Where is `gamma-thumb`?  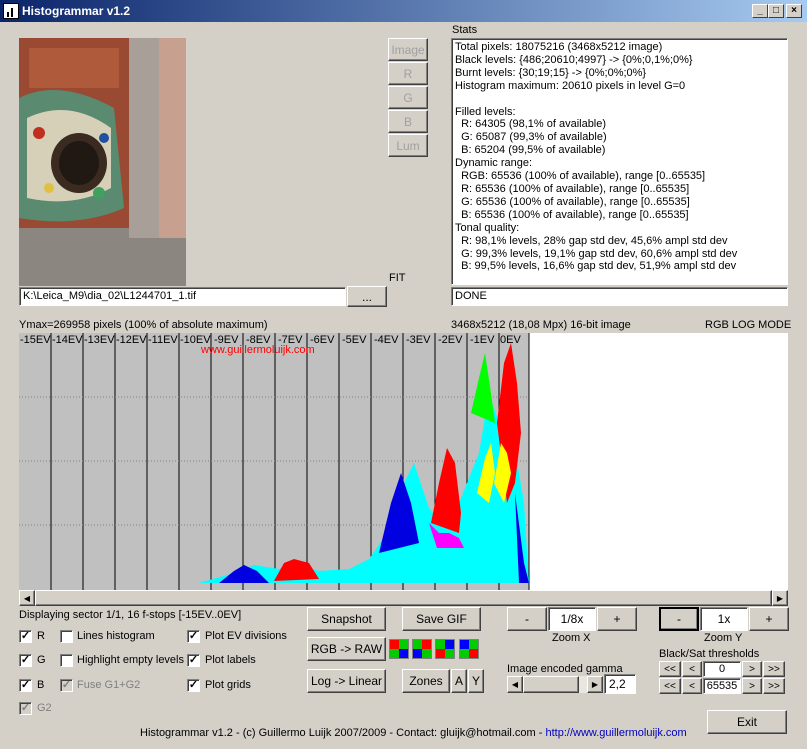 gamma-thumb is located at coordinates (551, 684).